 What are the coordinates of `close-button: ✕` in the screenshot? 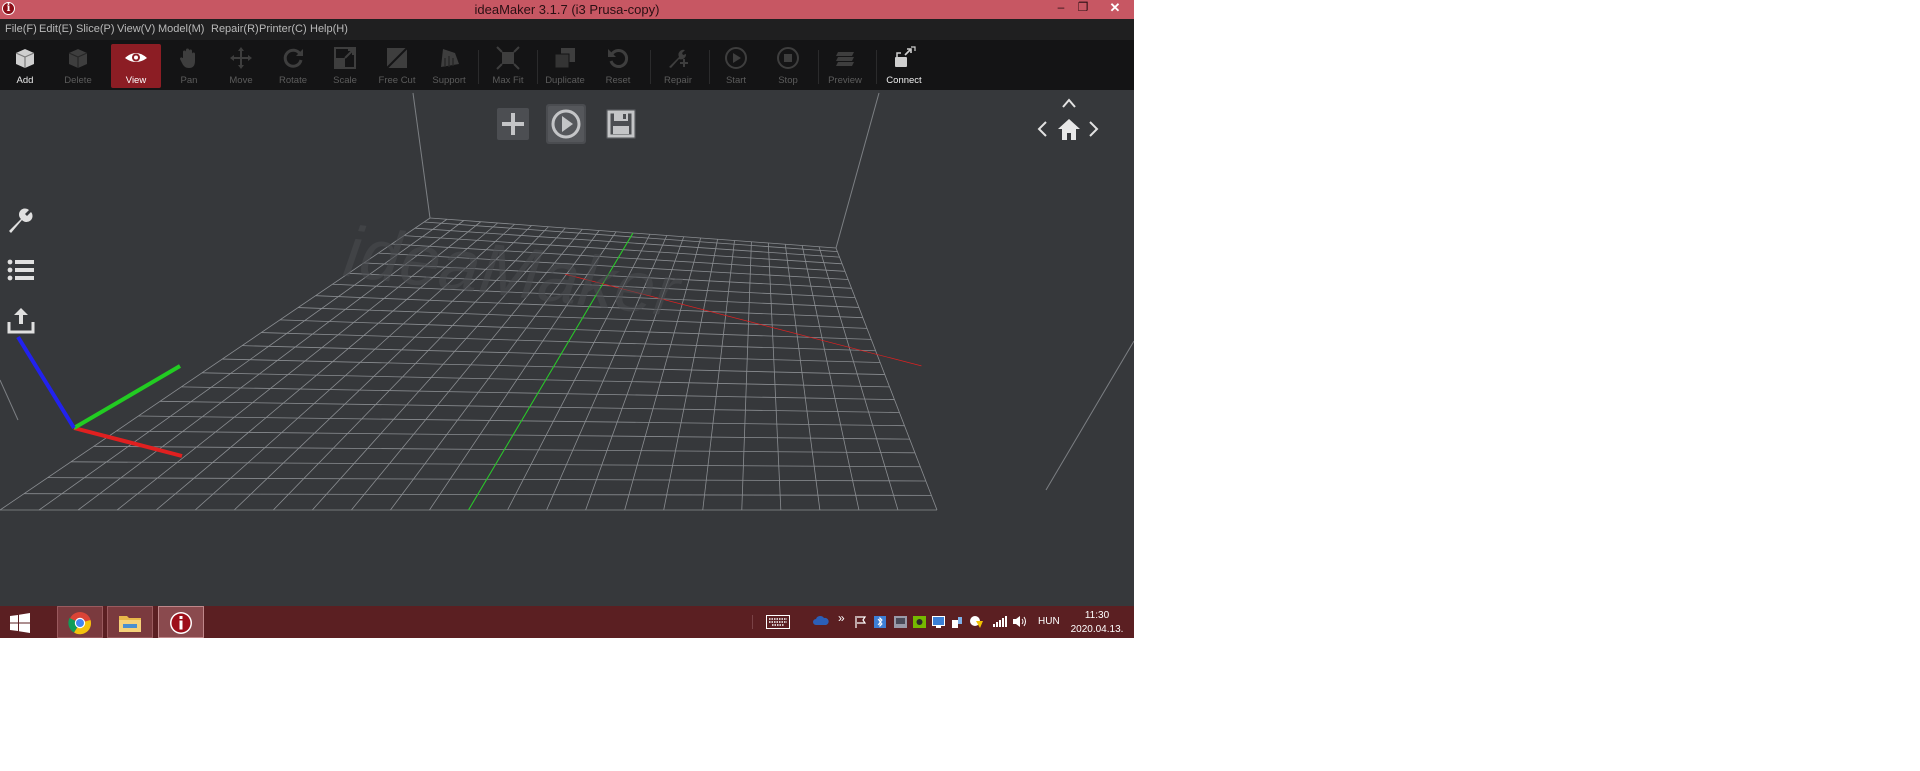 It's located at (1115, 8).